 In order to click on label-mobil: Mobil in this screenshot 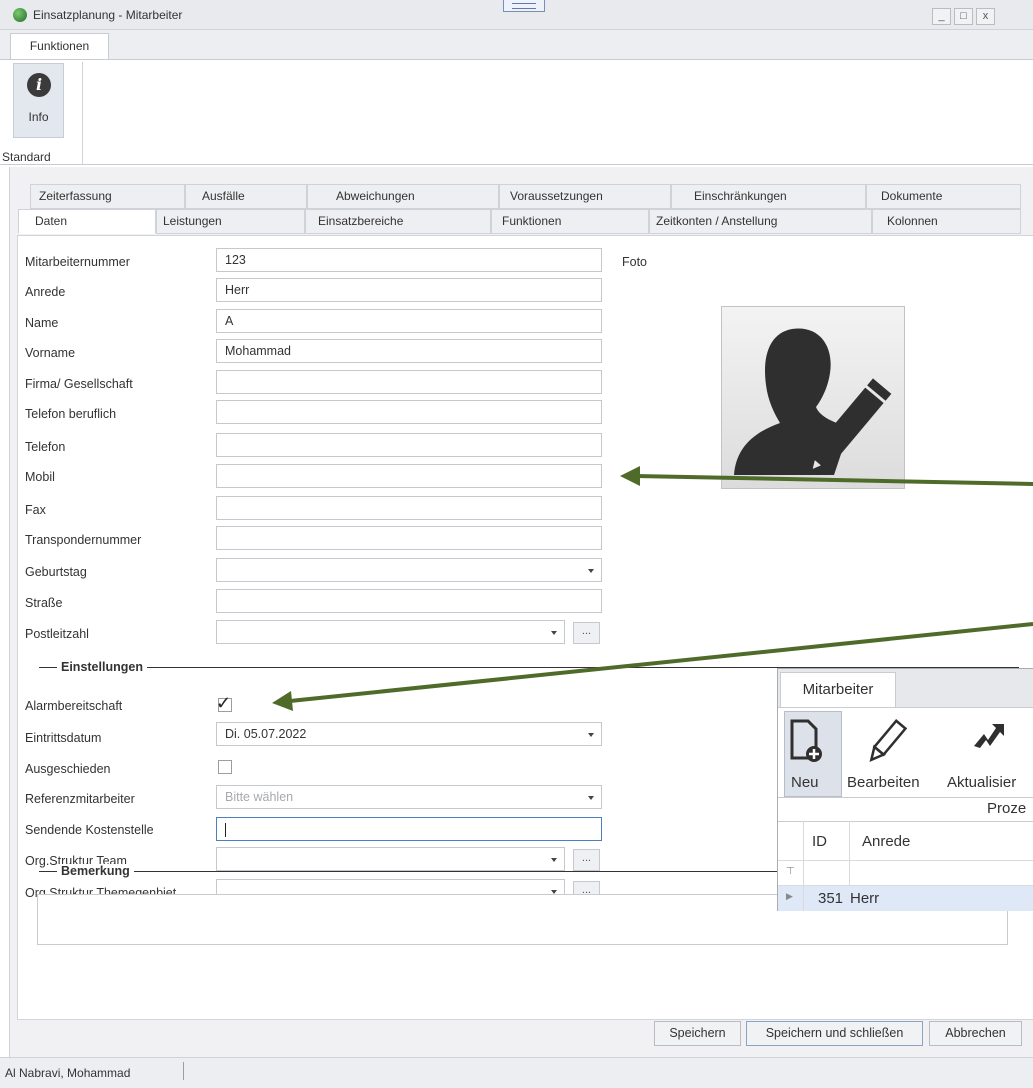, I will do `click(40, 477)`.